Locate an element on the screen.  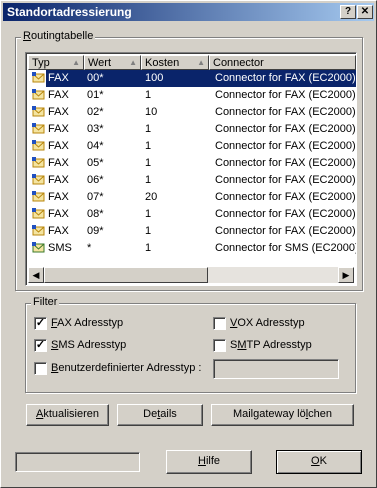
table-row: FAX 02* 10 Connector for FAX (EC2000) is located at coordinates (192, 112).